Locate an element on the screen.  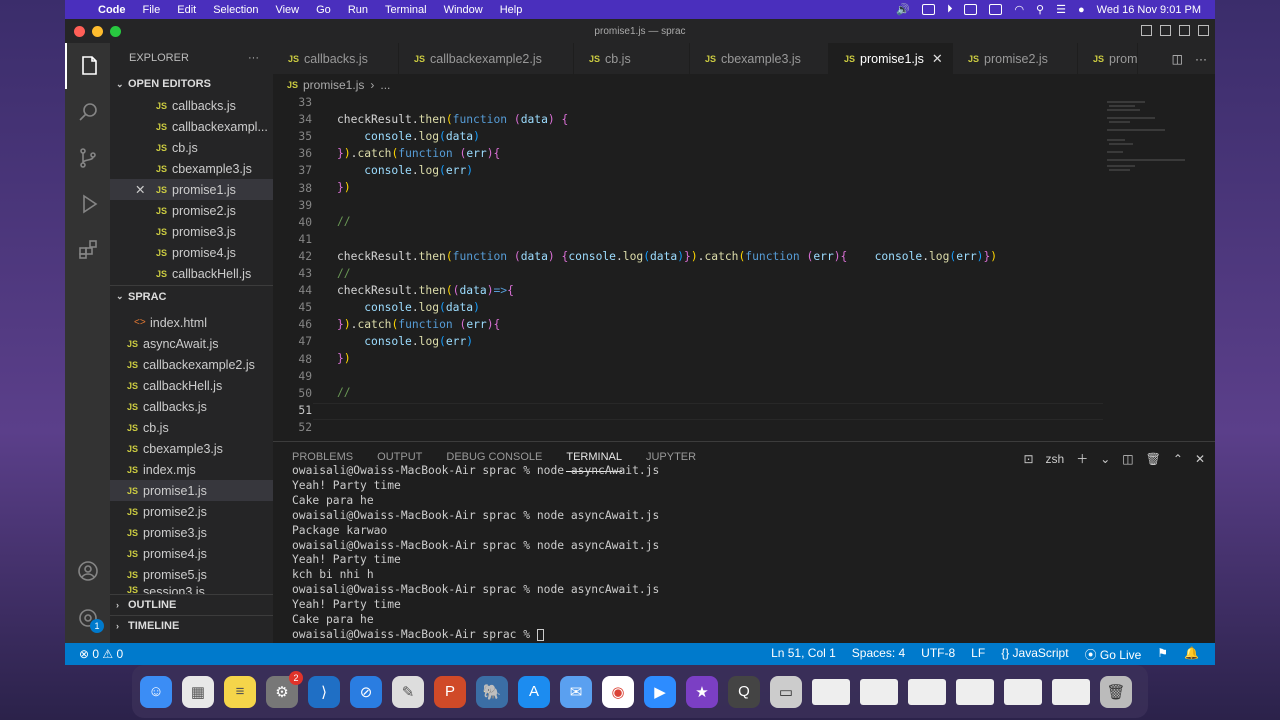
close-editor-icon: ✕ is located at coordinates (145, 189).